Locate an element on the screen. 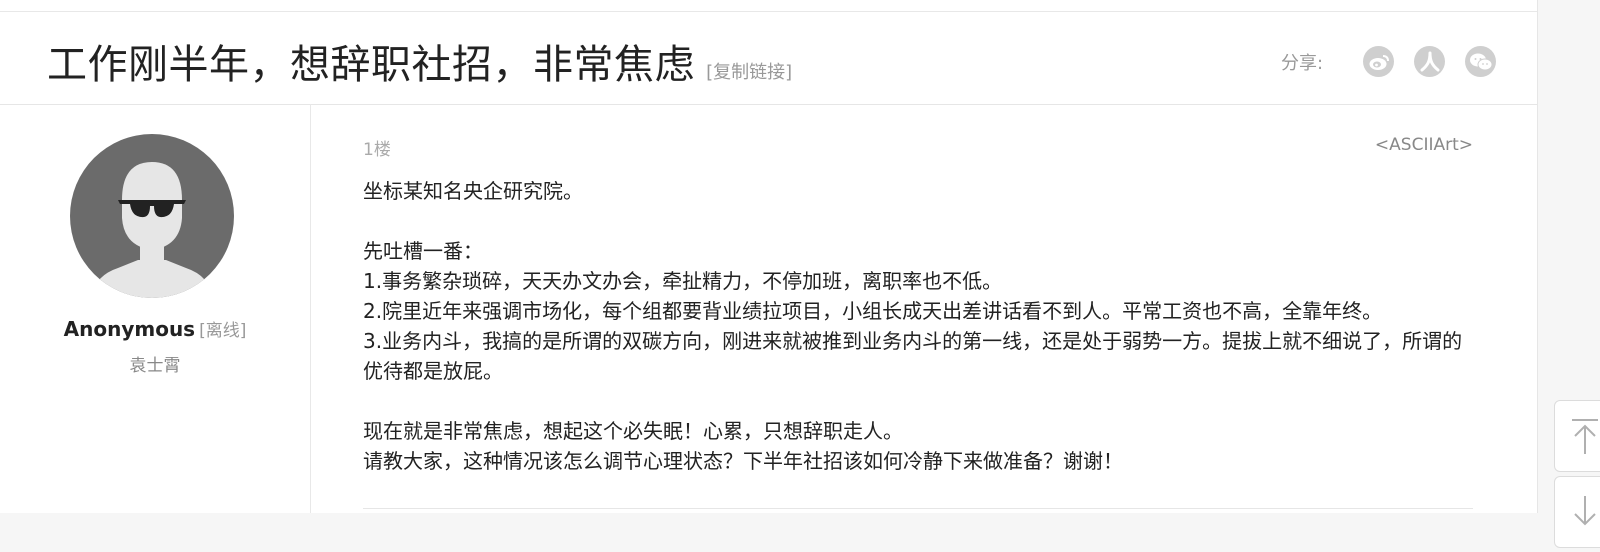 The height and width of the screenshot is (552, 1600). scroll-down-button is located at coordinates (1577, 512).